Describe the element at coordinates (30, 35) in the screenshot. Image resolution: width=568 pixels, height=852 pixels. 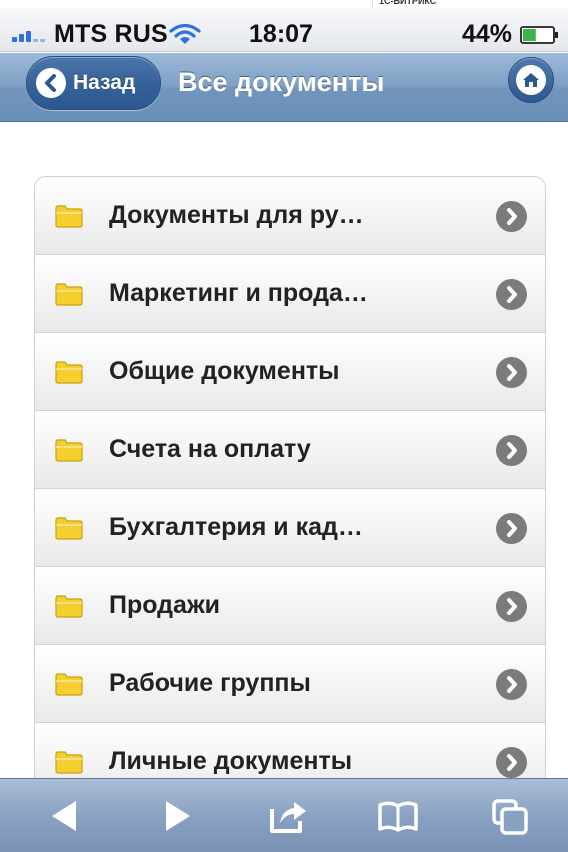
I see `signal-icon` at that location.